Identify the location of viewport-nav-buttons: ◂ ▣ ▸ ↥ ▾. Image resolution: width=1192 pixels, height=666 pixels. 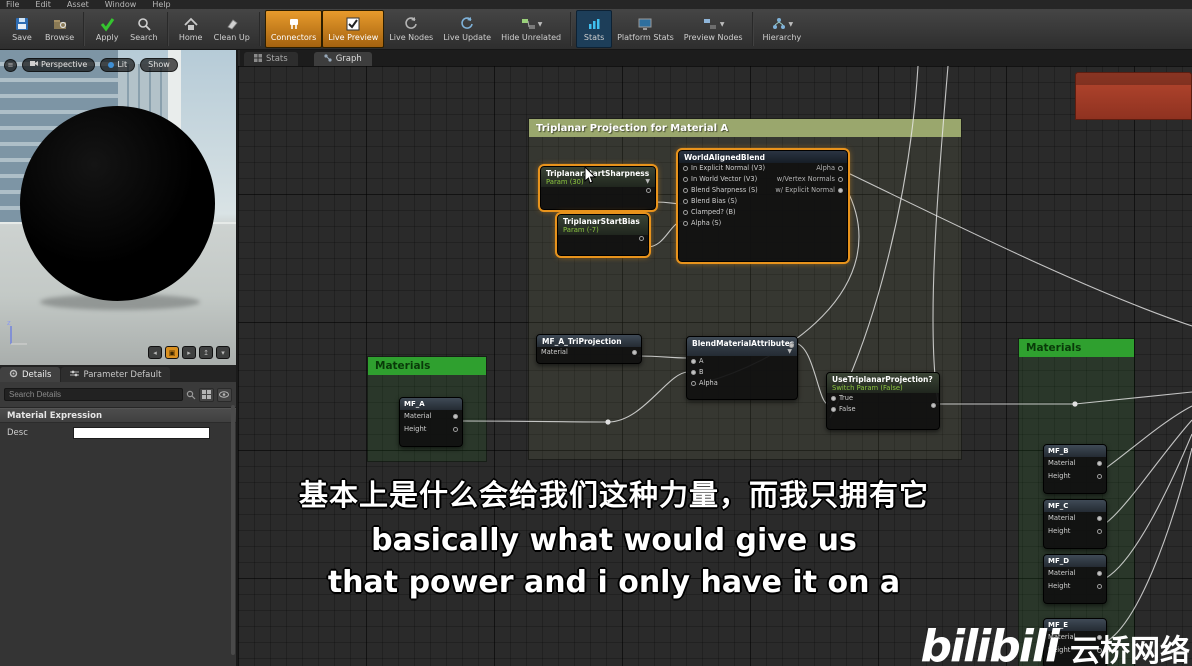
(189, 352).